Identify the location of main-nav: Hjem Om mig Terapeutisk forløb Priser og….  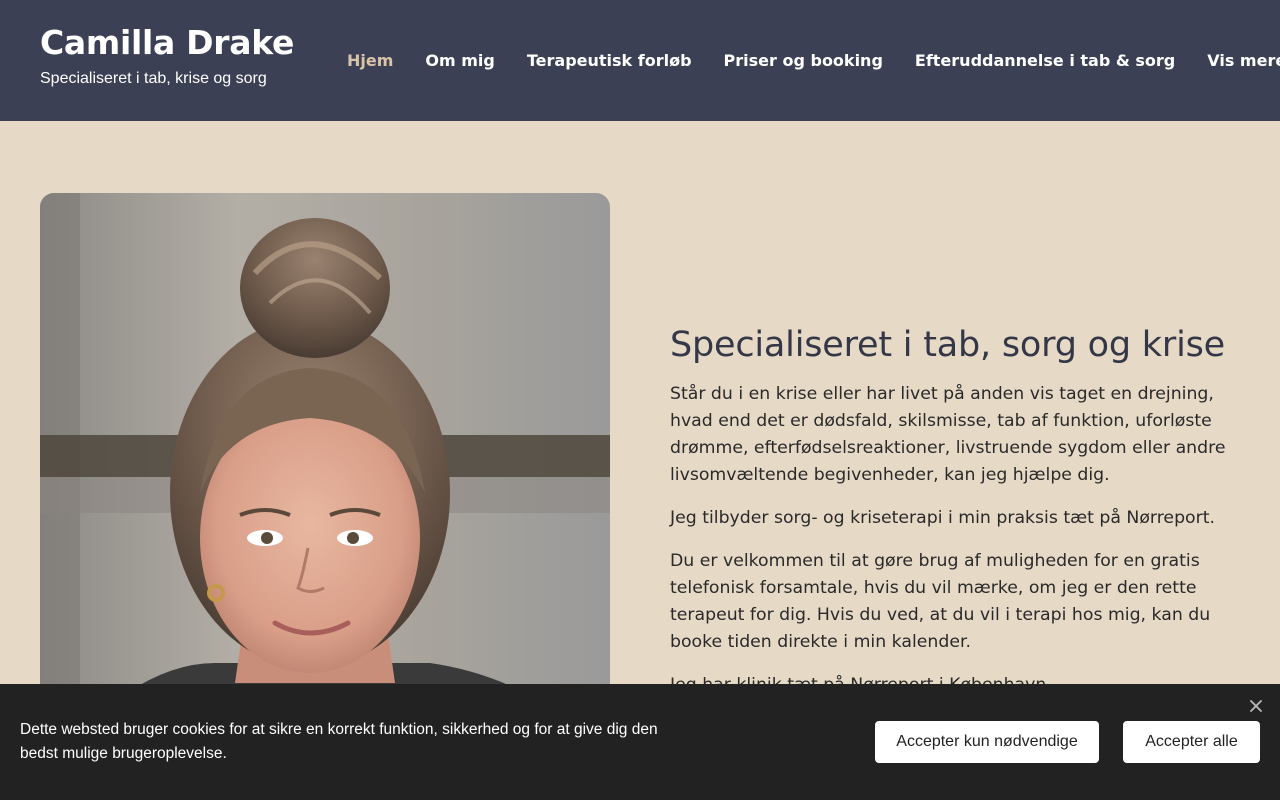
(813, 60).